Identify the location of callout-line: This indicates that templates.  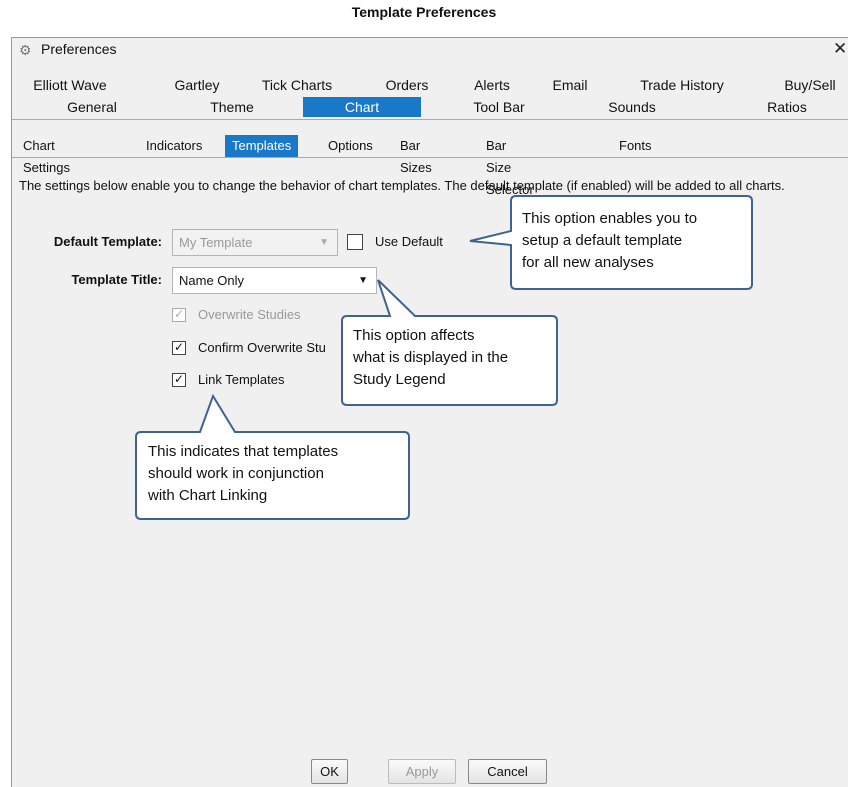
(243, 451).